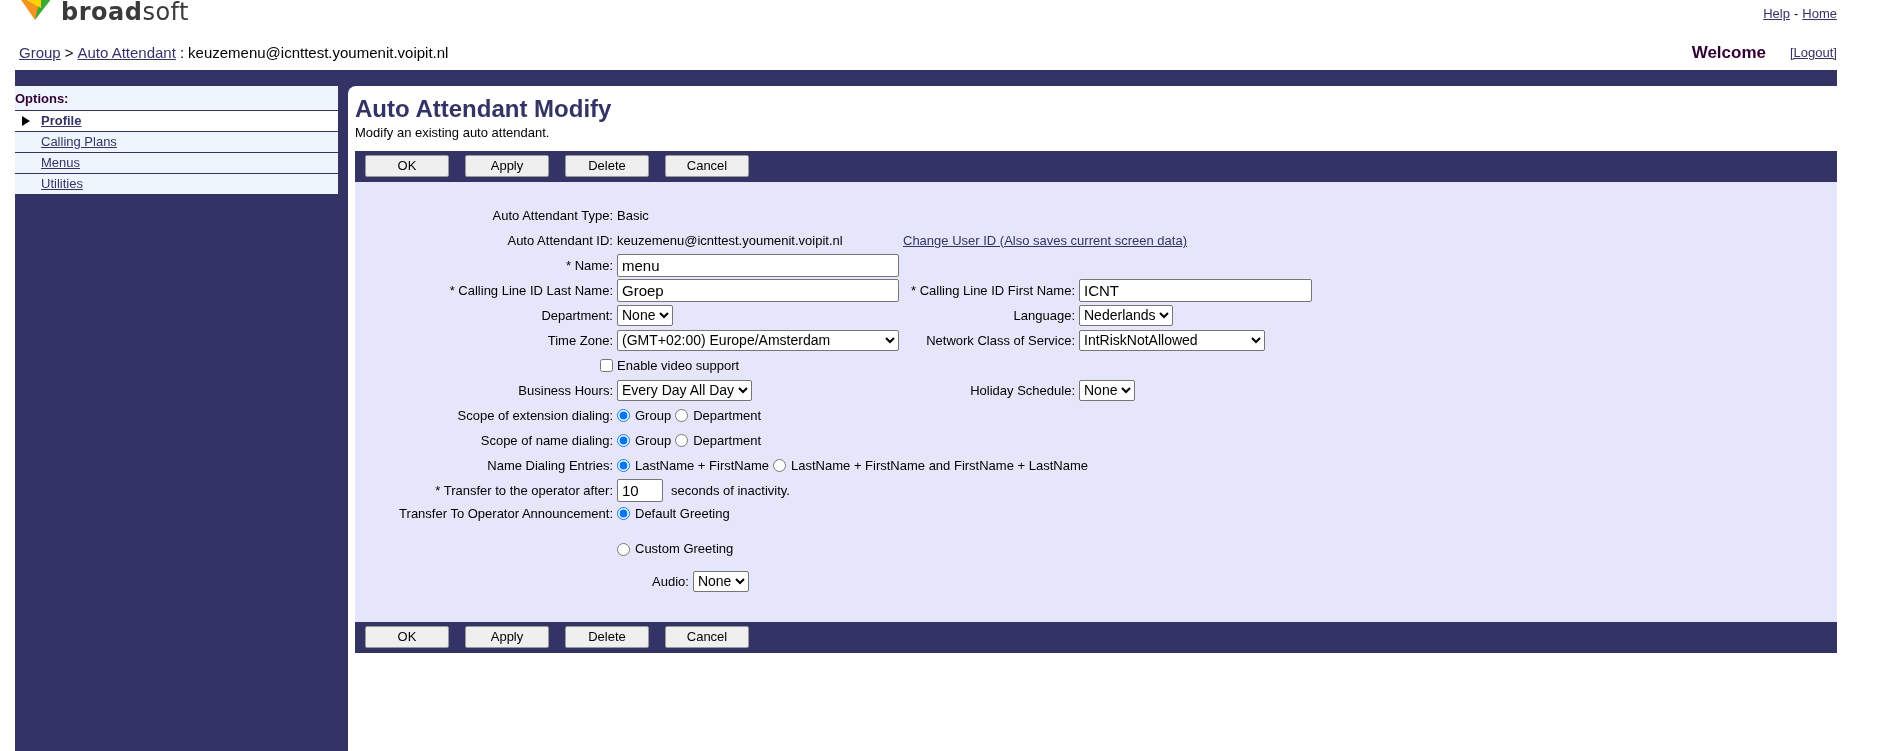  I want to click on radio-label: Custom Greeting, so click(684, 549).